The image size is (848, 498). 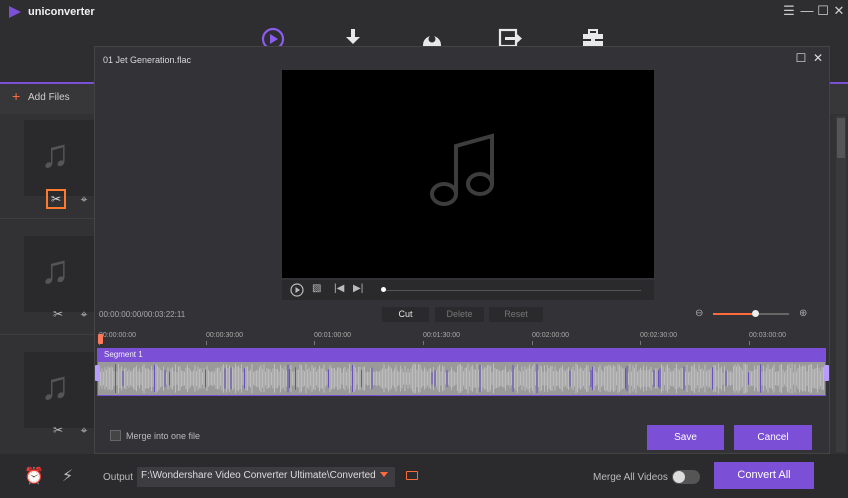 What do you see at coordinates (332, 335) in the screenshot?
I see `ruler-label: 00:01:00:00` at bounding box center [332, 335].